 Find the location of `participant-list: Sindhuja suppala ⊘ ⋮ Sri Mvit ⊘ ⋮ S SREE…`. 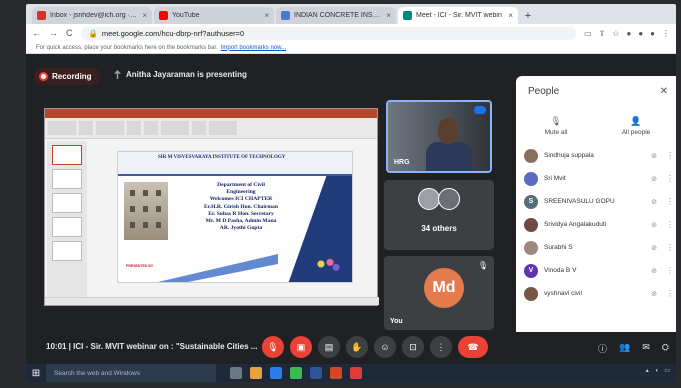

participant-list: Sindhuja suppala ⊘ ⋮ Sri Mvit ⊘ ⋮ S SREE… is located at coordinates (599, 224).